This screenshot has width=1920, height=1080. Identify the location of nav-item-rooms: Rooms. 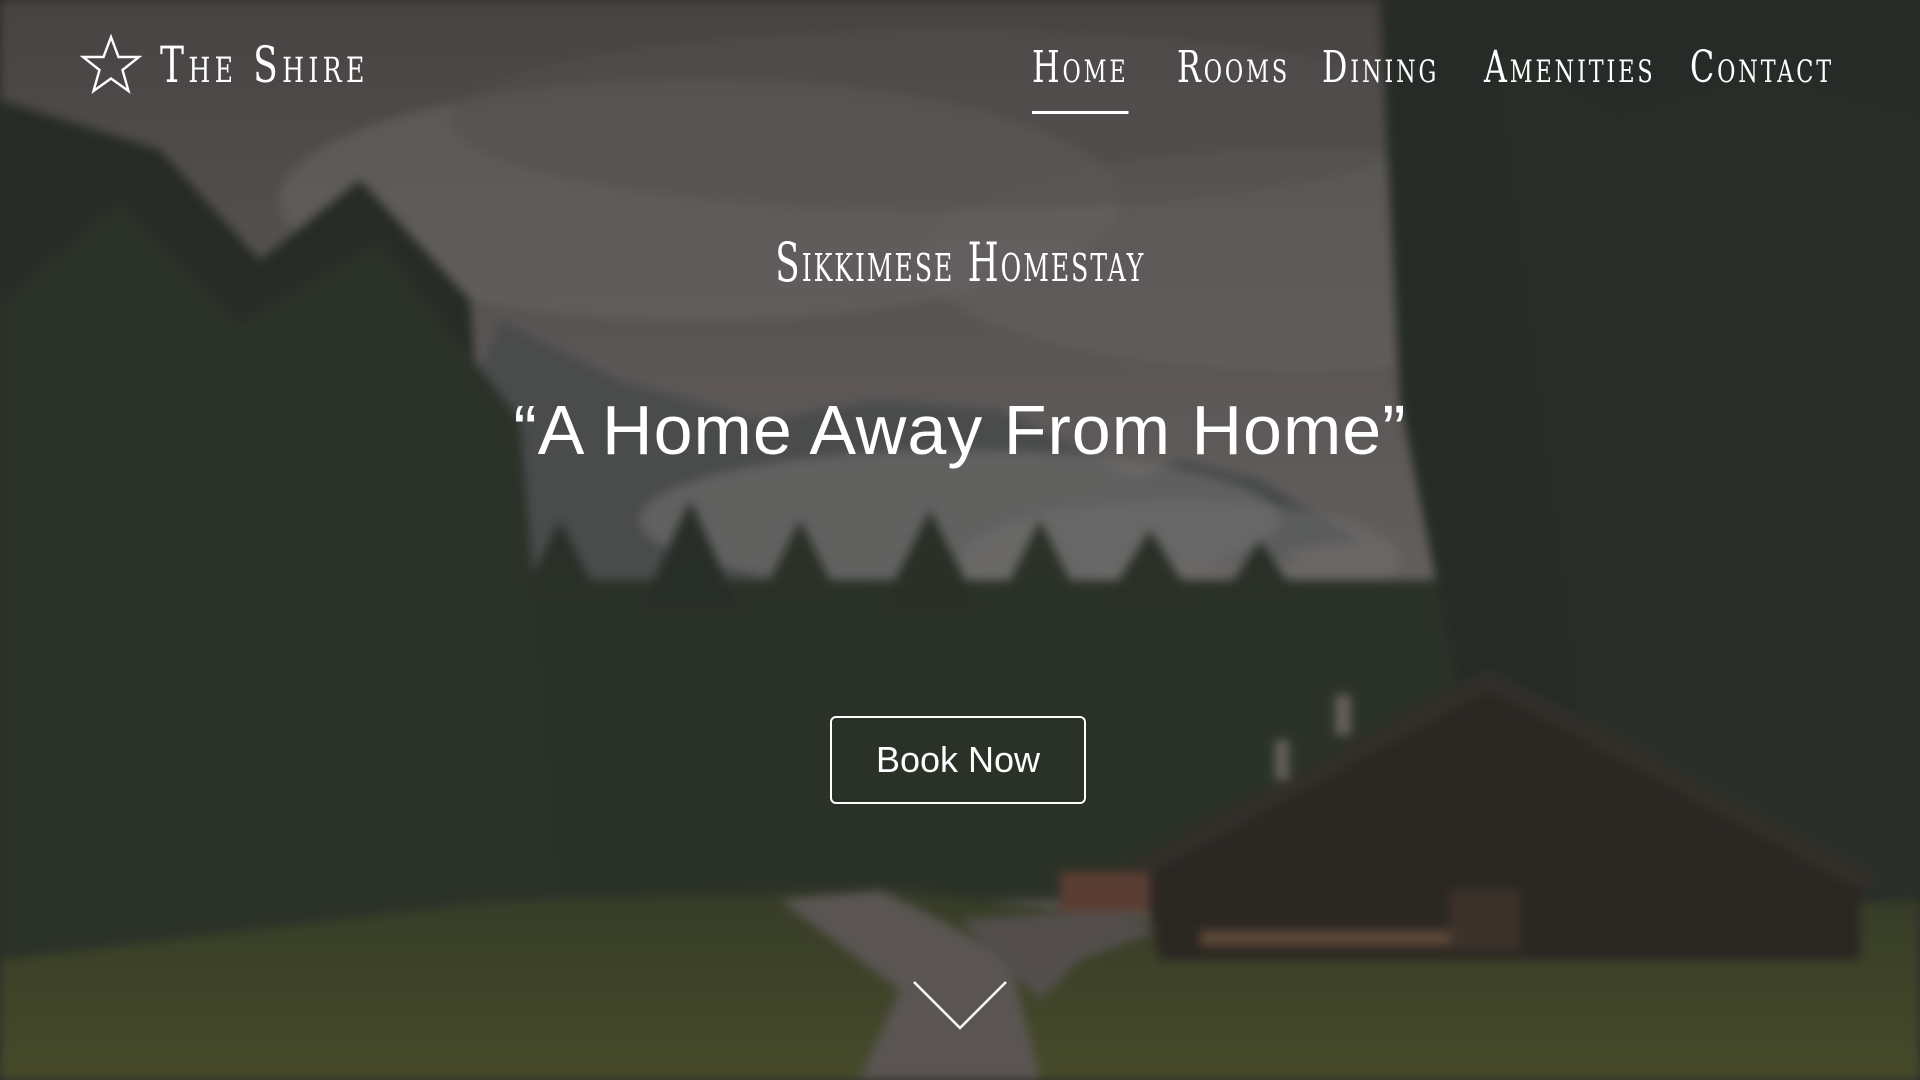
(1233, 75).